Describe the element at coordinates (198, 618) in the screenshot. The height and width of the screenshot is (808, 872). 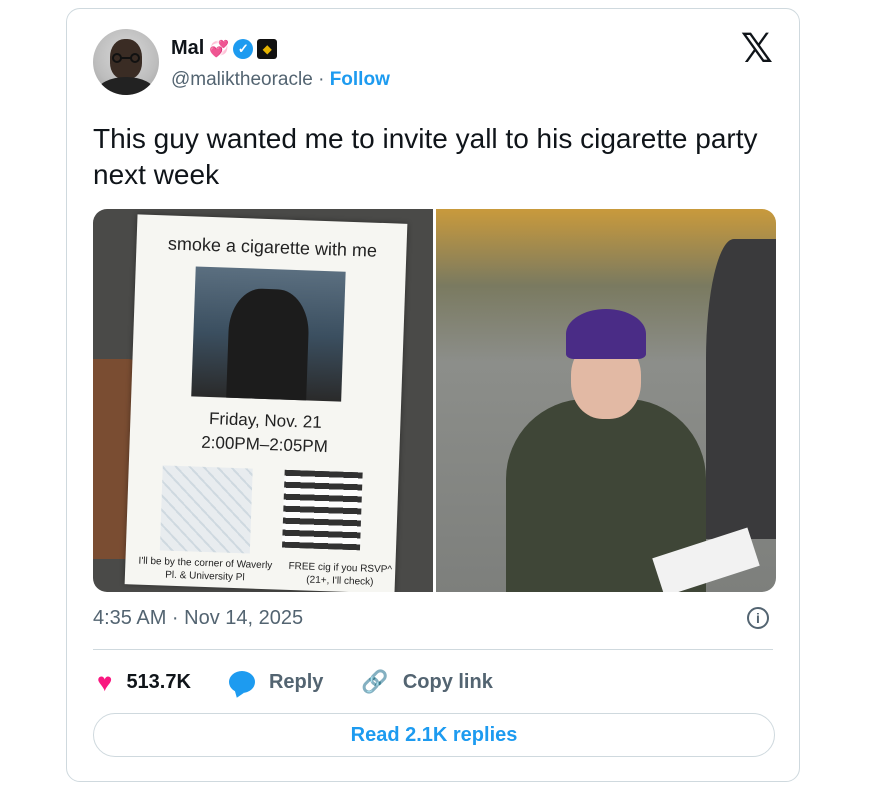
I see `tweet-timestamp: 4:35 AM · Nov 14, 2025` at that location.